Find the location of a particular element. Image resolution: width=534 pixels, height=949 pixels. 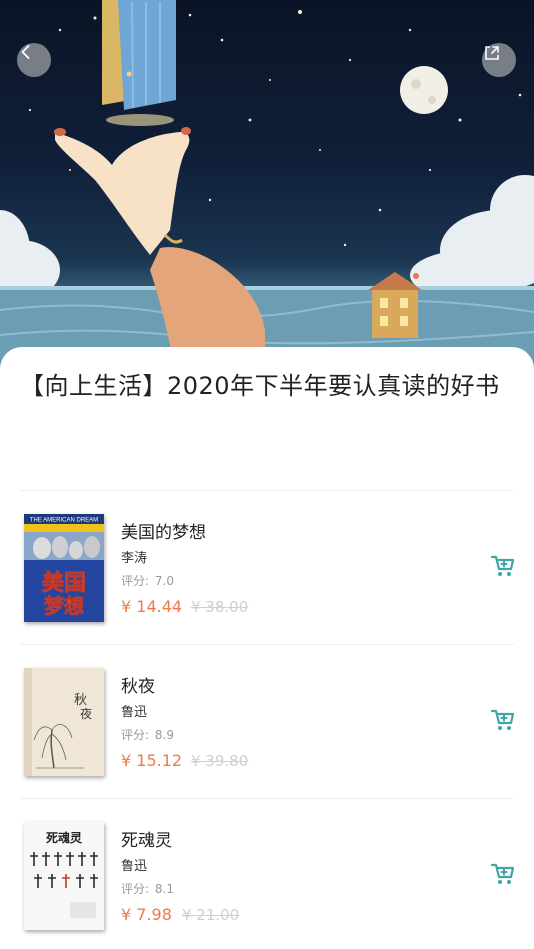

book-original-price: ¥ 21.00 is located at coordinates (211, 915).